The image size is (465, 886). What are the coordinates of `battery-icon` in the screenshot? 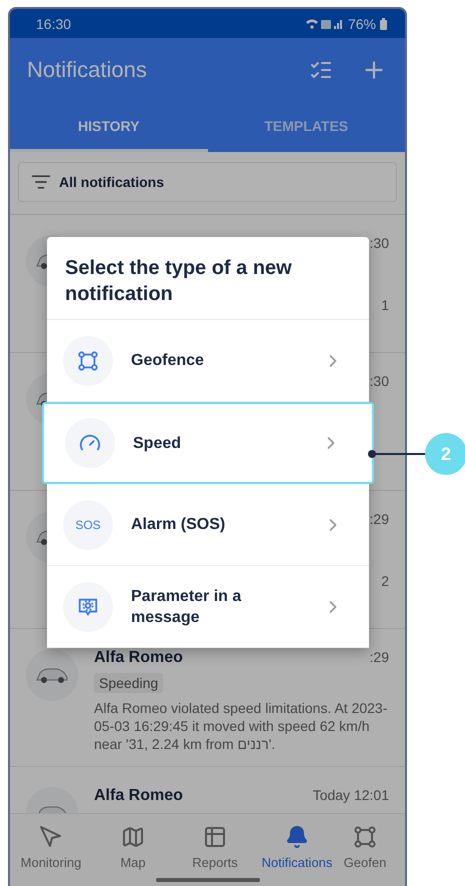 It's located at (383, 24).